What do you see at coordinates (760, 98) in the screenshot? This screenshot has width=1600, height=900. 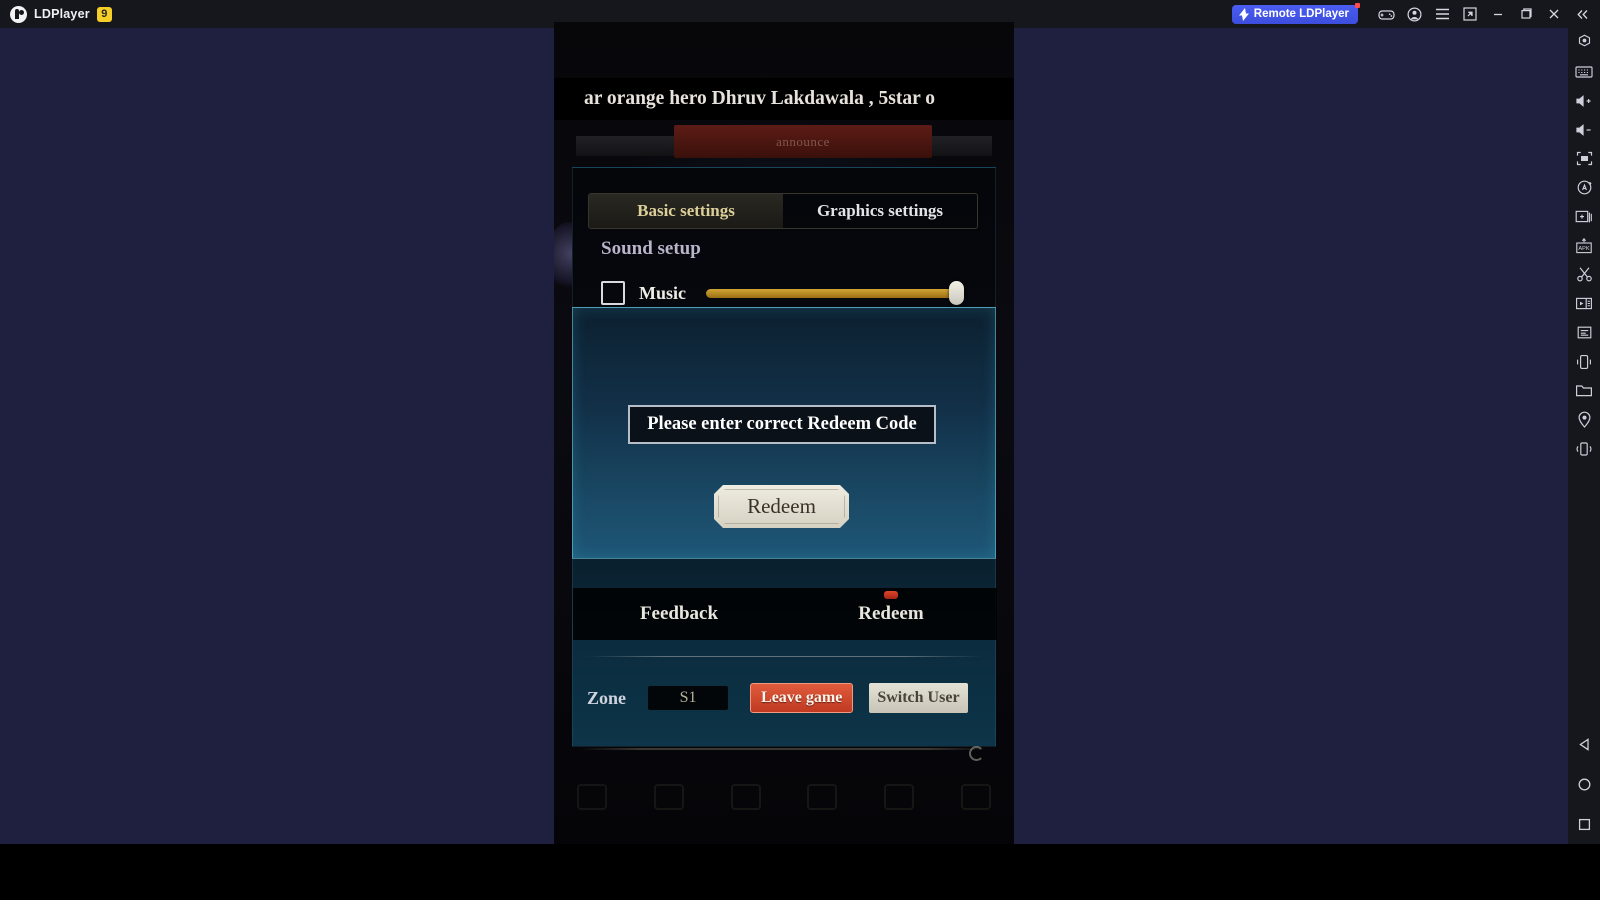 I see `announcement-text: ar orange hero Dhruv Lakdawala , 5star o` at bounding box center [760, 98].